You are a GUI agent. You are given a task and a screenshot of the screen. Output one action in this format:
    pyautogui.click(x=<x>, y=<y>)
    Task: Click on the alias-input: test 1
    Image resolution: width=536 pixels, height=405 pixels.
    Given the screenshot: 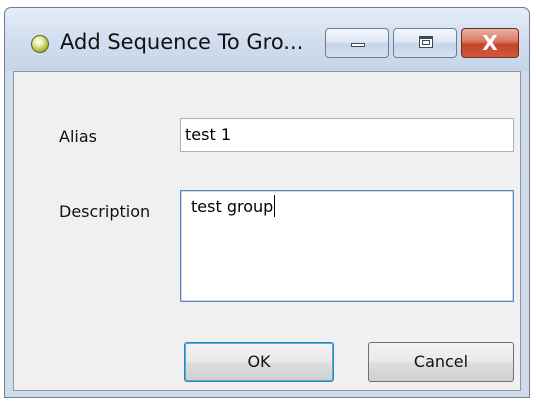 What is the action you would take?
    pyautogui.click(x=347, y=135)
    